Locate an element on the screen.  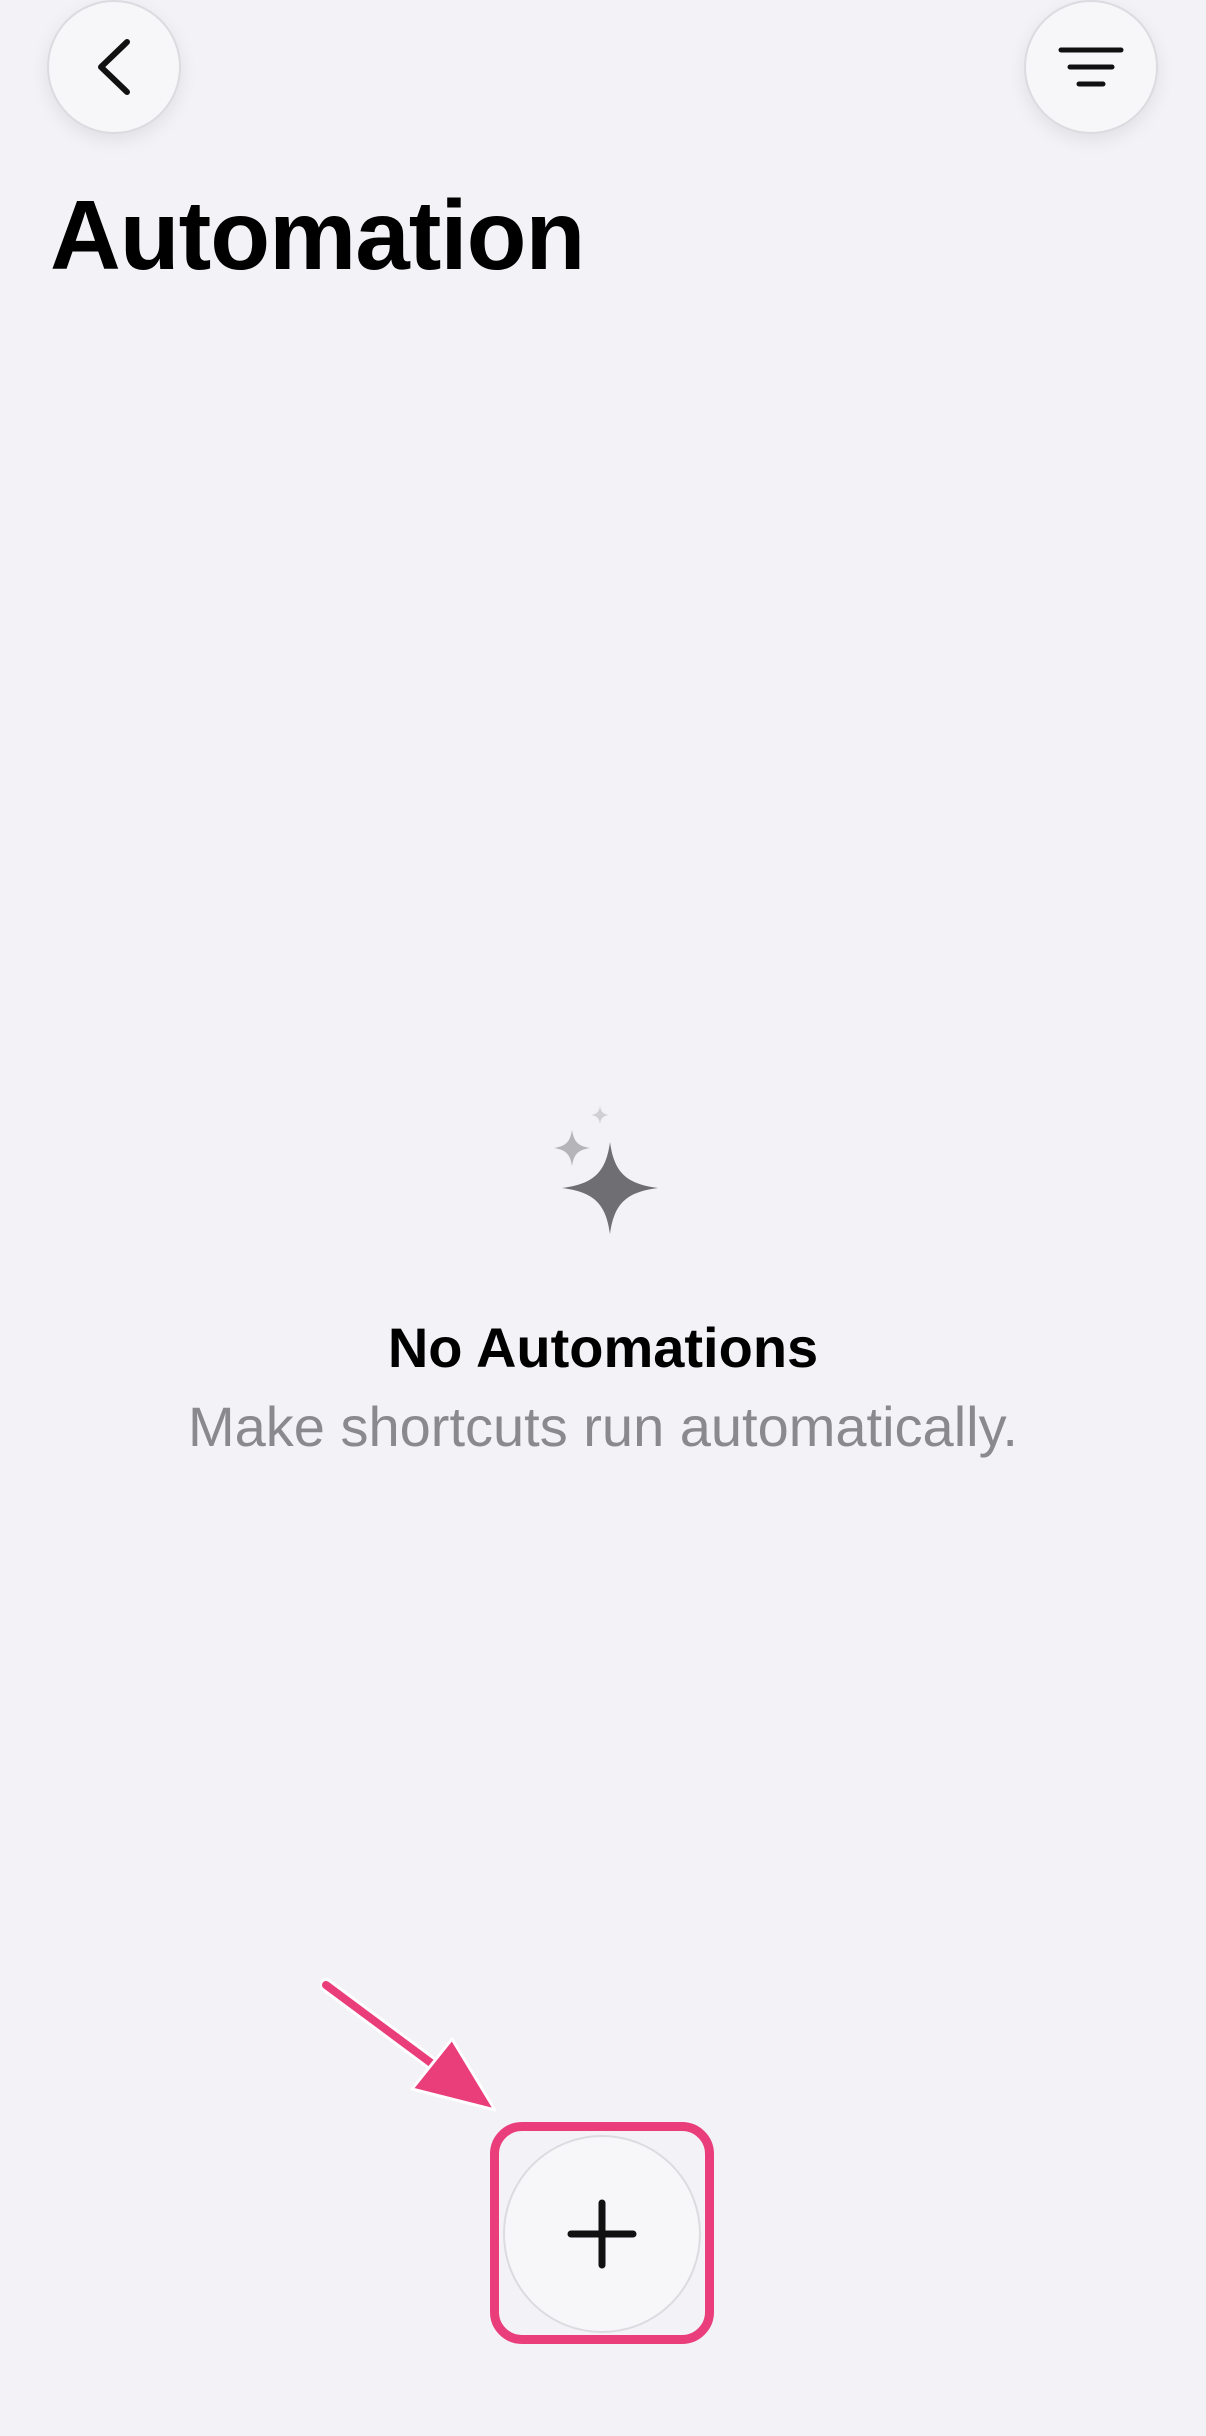
plus-icon is located at coordinates (602, 2234).